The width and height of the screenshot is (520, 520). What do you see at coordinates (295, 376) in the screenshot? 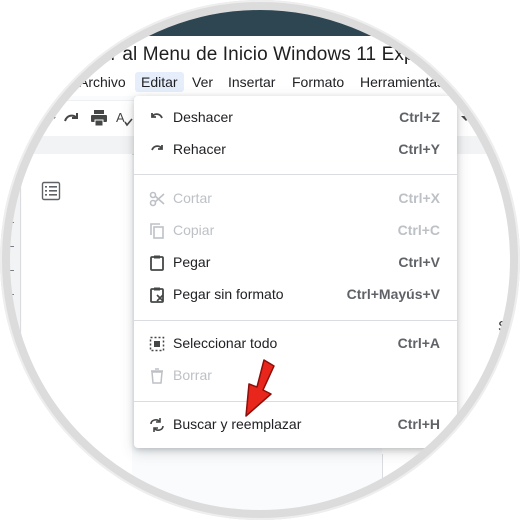
I see `menu-item-delete: Borrar` at bounding box center [295, 376].